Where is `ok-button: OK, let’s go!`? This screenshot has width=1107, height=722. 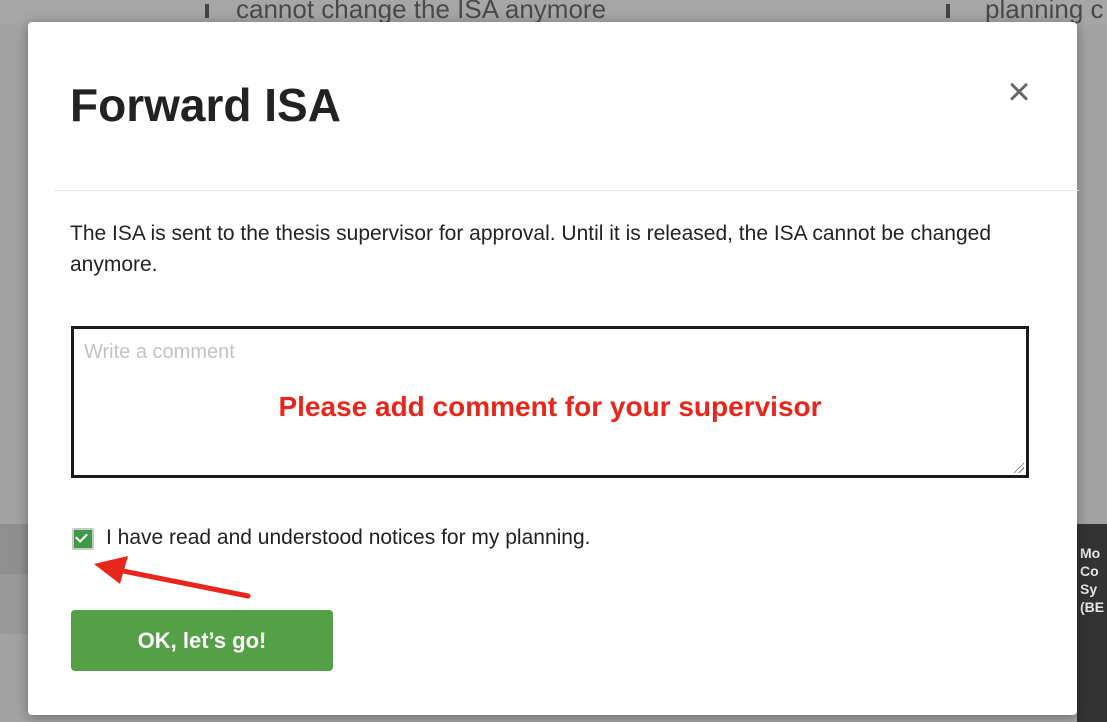 ok-button: OK, let’s go! is located at coordinates (202, 640).